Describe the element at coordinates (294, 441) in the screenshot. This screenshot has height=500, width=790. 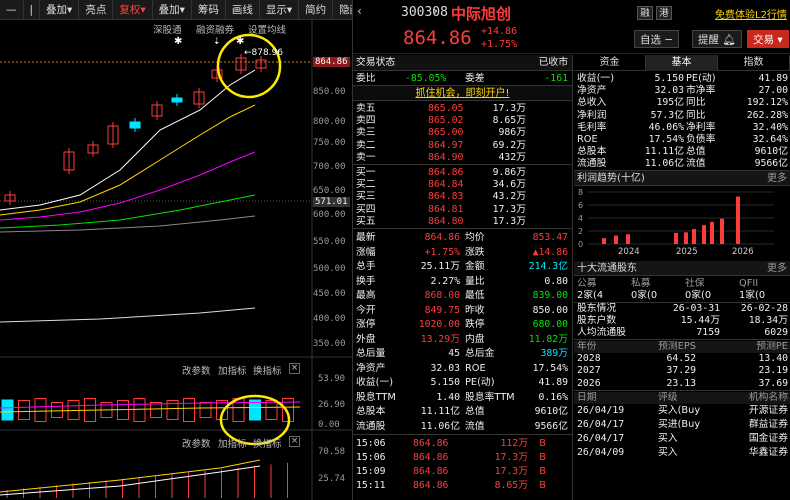
I see `sub2-close-icon: ×` at that location.